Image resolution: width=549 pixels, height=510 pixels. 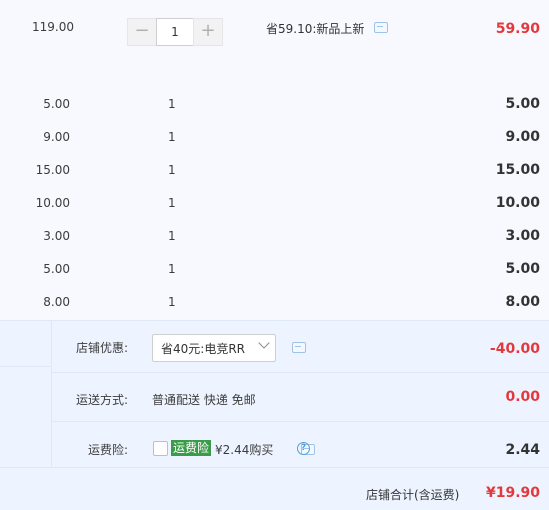 I want to click on insurance-price-text: ¥2.44购买, so click(x=244, y=450).